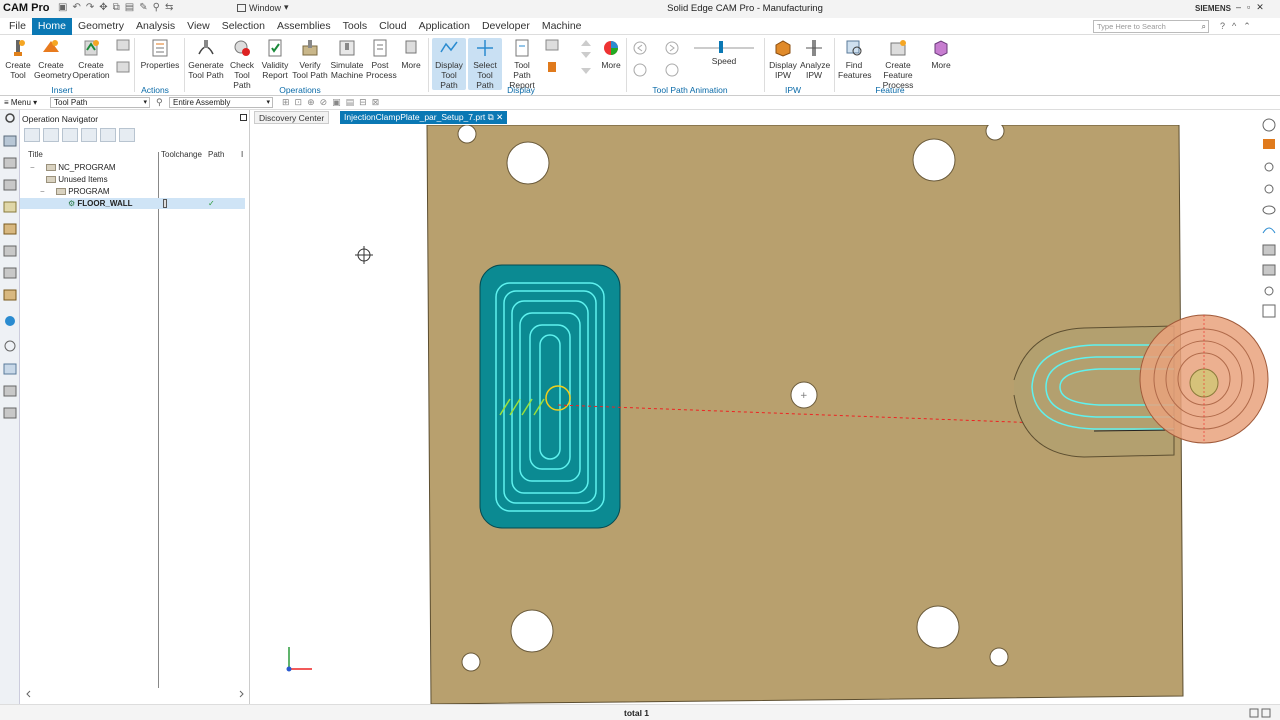 The height and width of the screenshot is (720, 1280). I want to click on menu-developer: Developer, so click(506, 26).